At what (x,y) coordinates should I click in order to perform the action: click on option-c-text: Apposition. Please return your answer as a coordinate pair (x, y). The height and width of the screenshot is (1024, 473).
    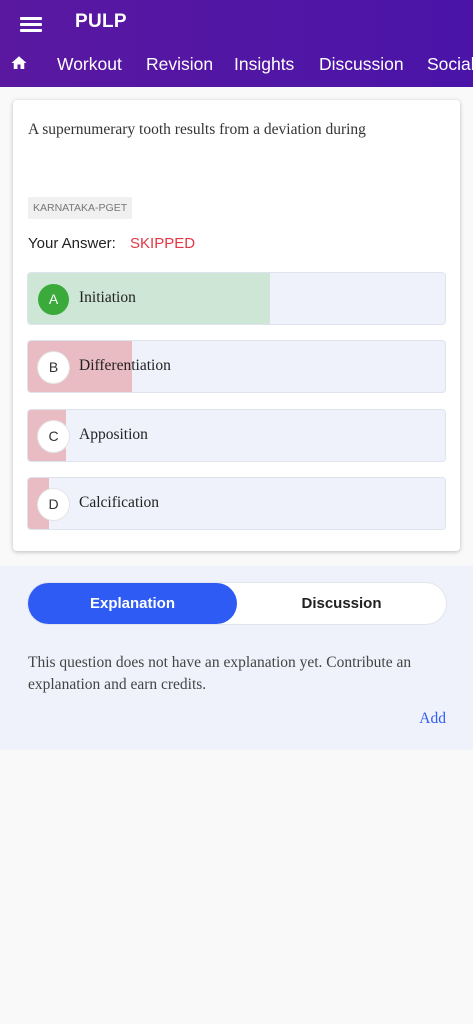
    Looking at the image, I should click on (113, 434).